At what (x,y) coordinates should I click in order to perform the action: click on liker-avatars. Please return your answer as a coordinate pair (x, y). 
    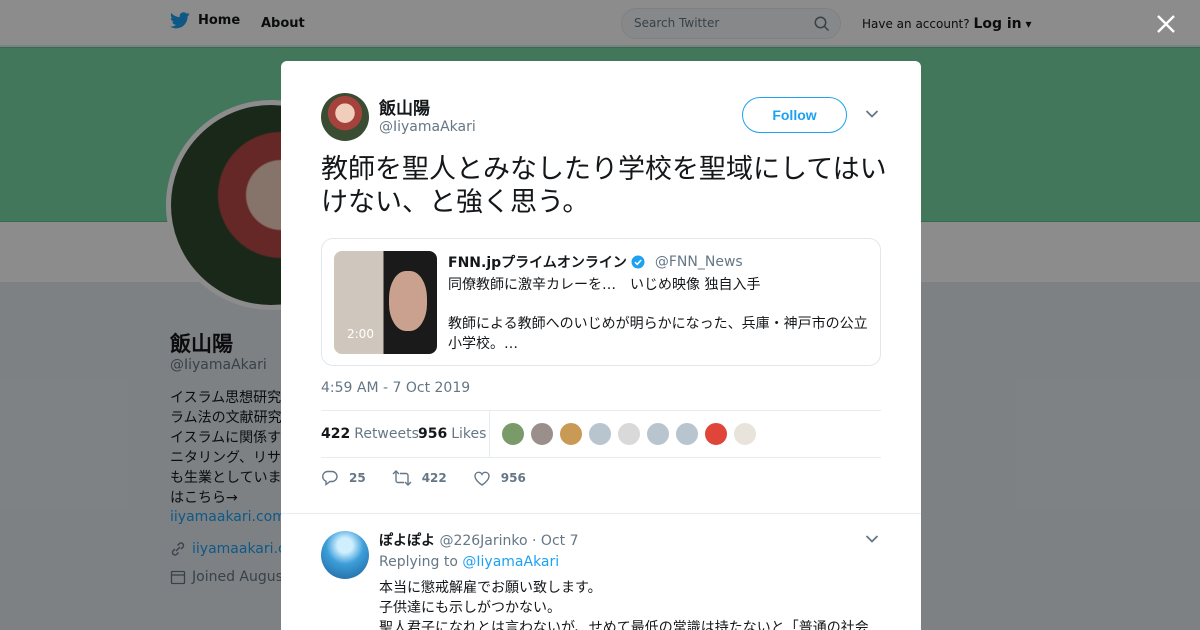
    Looking at the image, I should click on (629, 434).